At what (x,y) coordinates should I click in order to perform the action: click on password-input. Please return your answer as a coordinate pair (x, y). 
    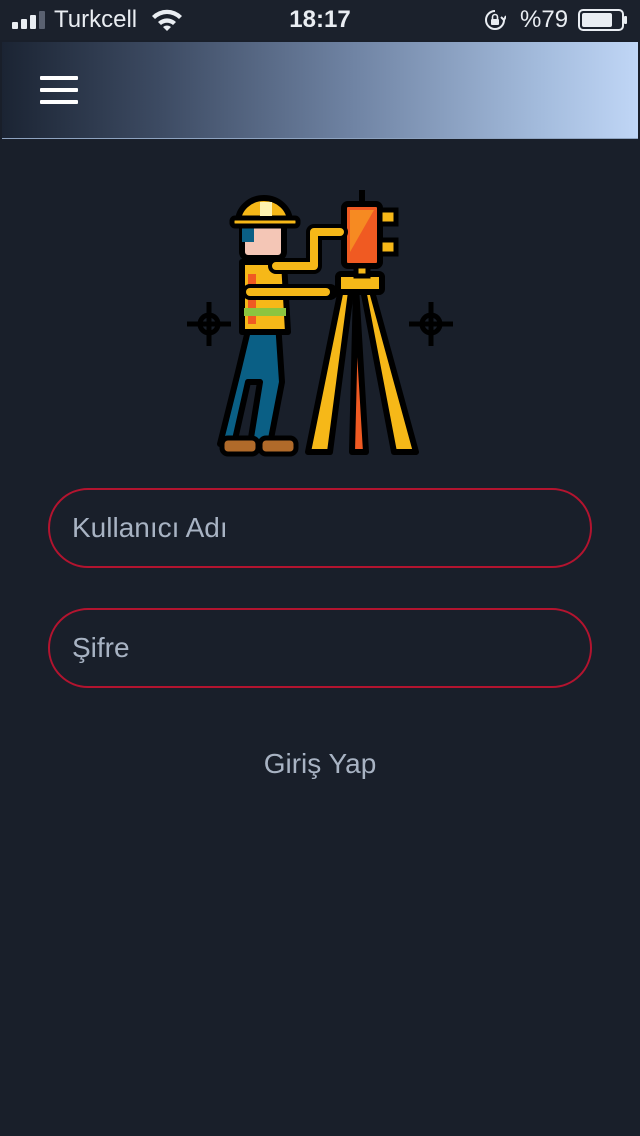
    Looking at the image, I should click on (320, 648).